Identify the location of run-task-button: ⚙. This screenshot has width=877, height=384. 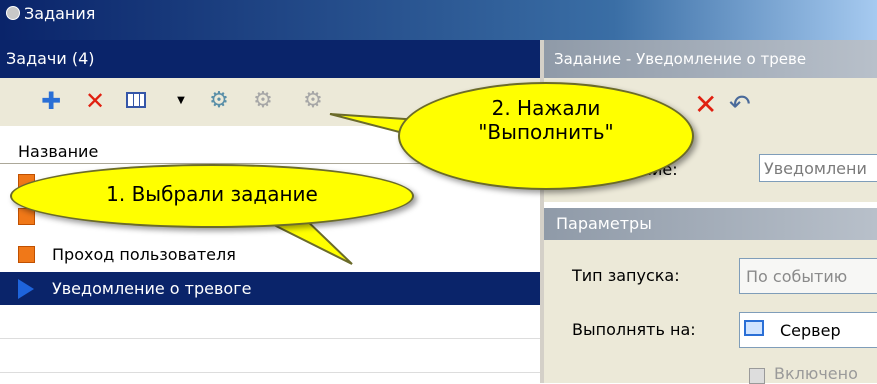
(313, 101).